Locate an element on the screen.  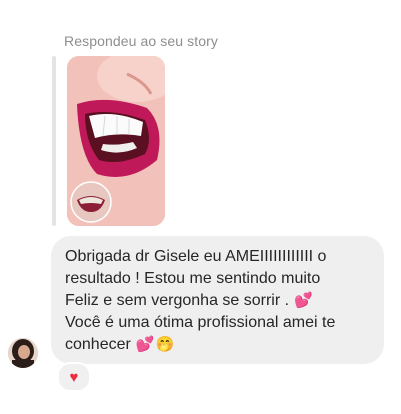
avatar is located at coordinates (23, 353).